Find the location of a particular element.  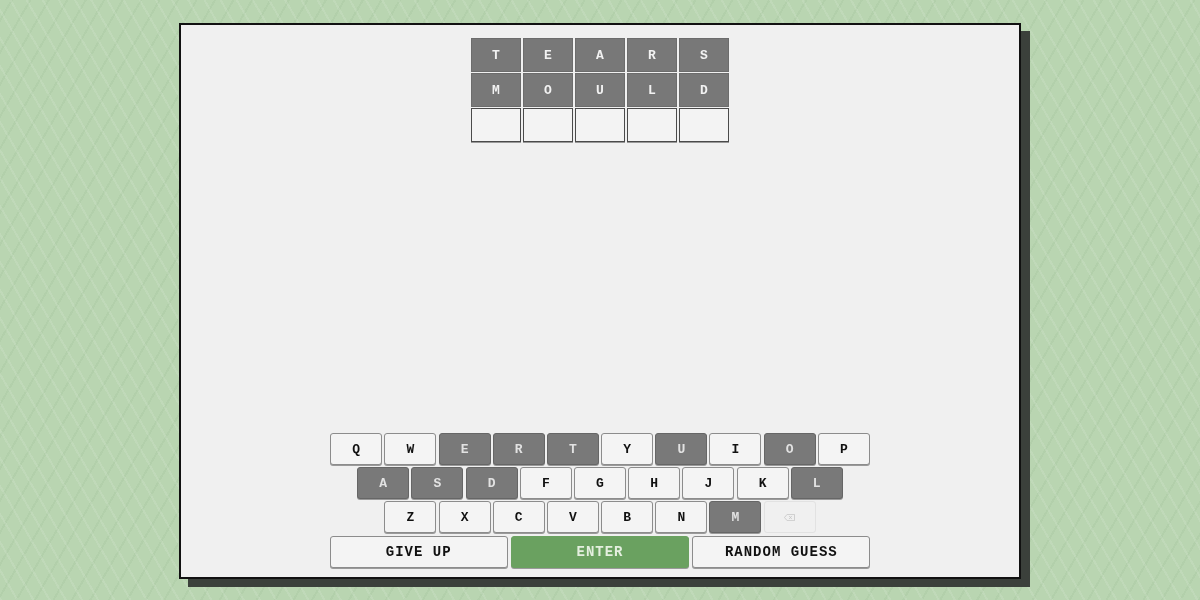

letter-tile: S is located at coordinates (704, 55).